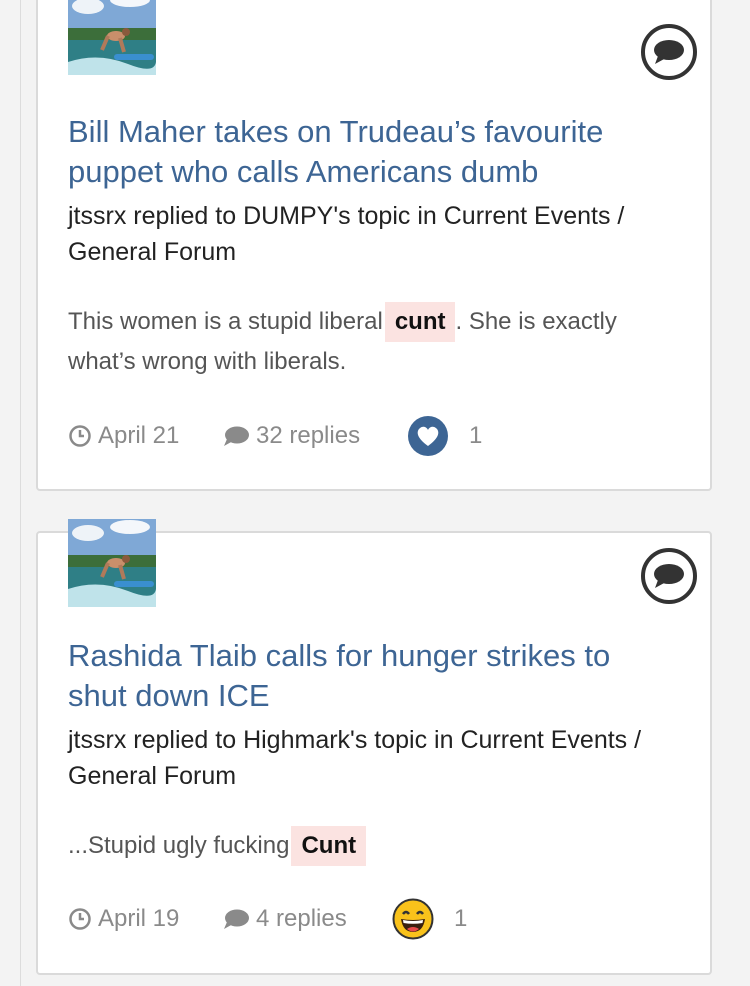 The image size is (750, 986). What do you see at coordinates (326, 216) in the screenshot?
I see `topic-owner-link: DUMPY's topic` at bounding box center [326, 216].